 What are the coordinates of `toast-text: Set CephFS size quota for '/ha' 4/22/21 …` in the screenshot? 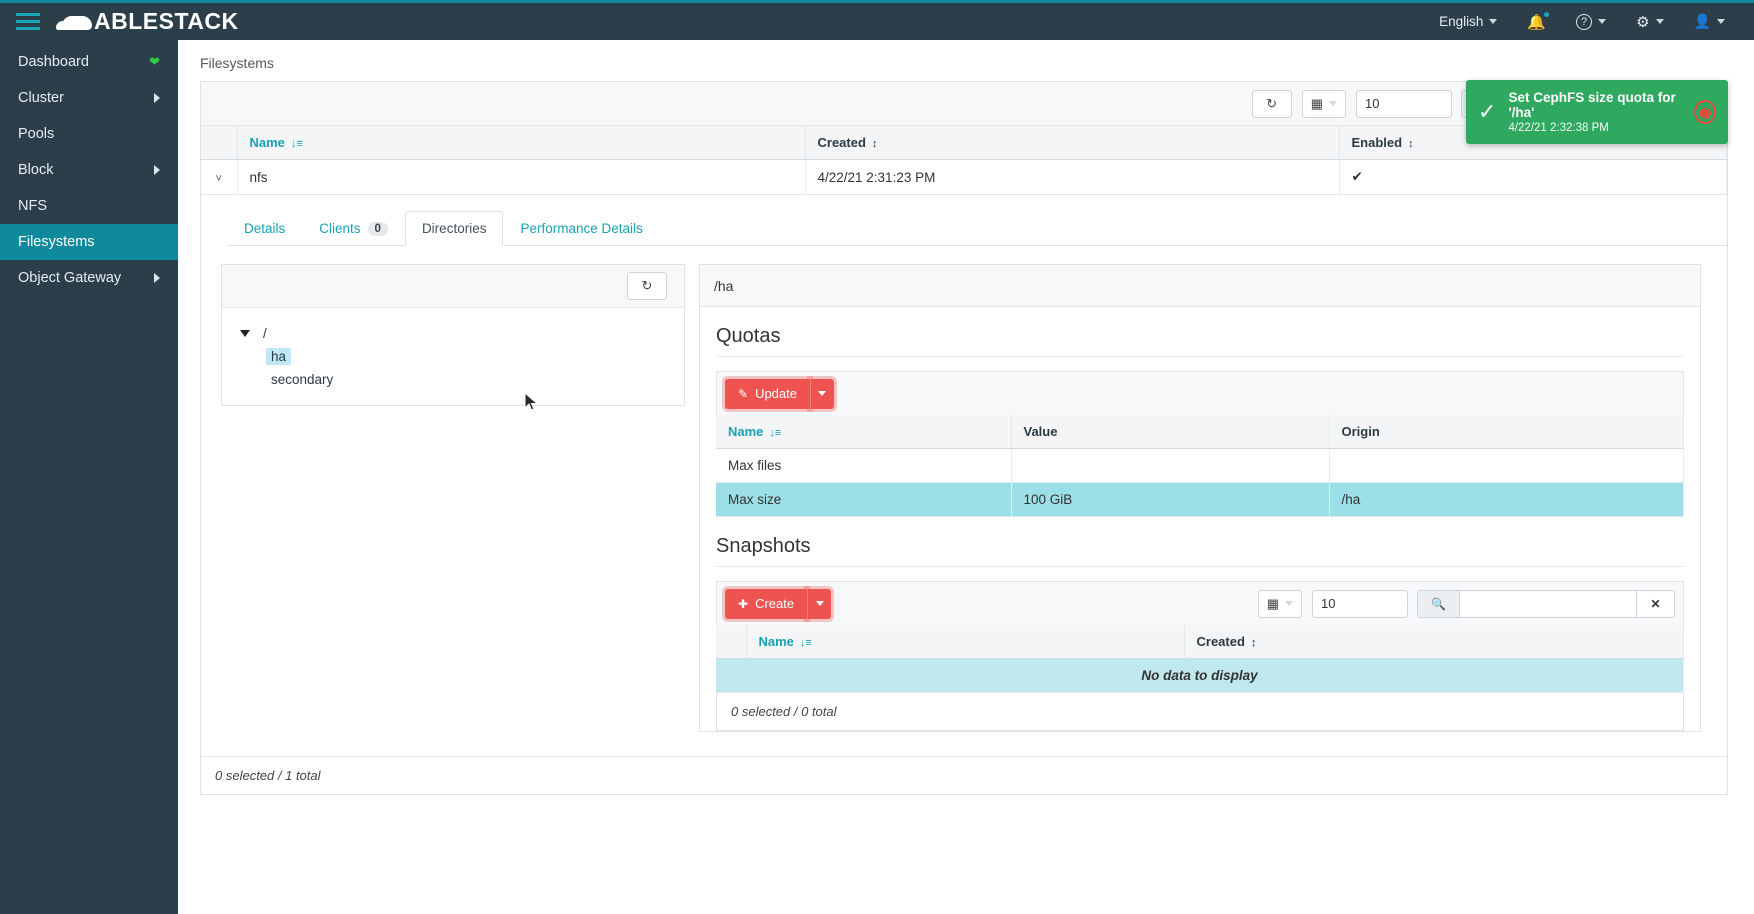 It's located at (1595, 112).